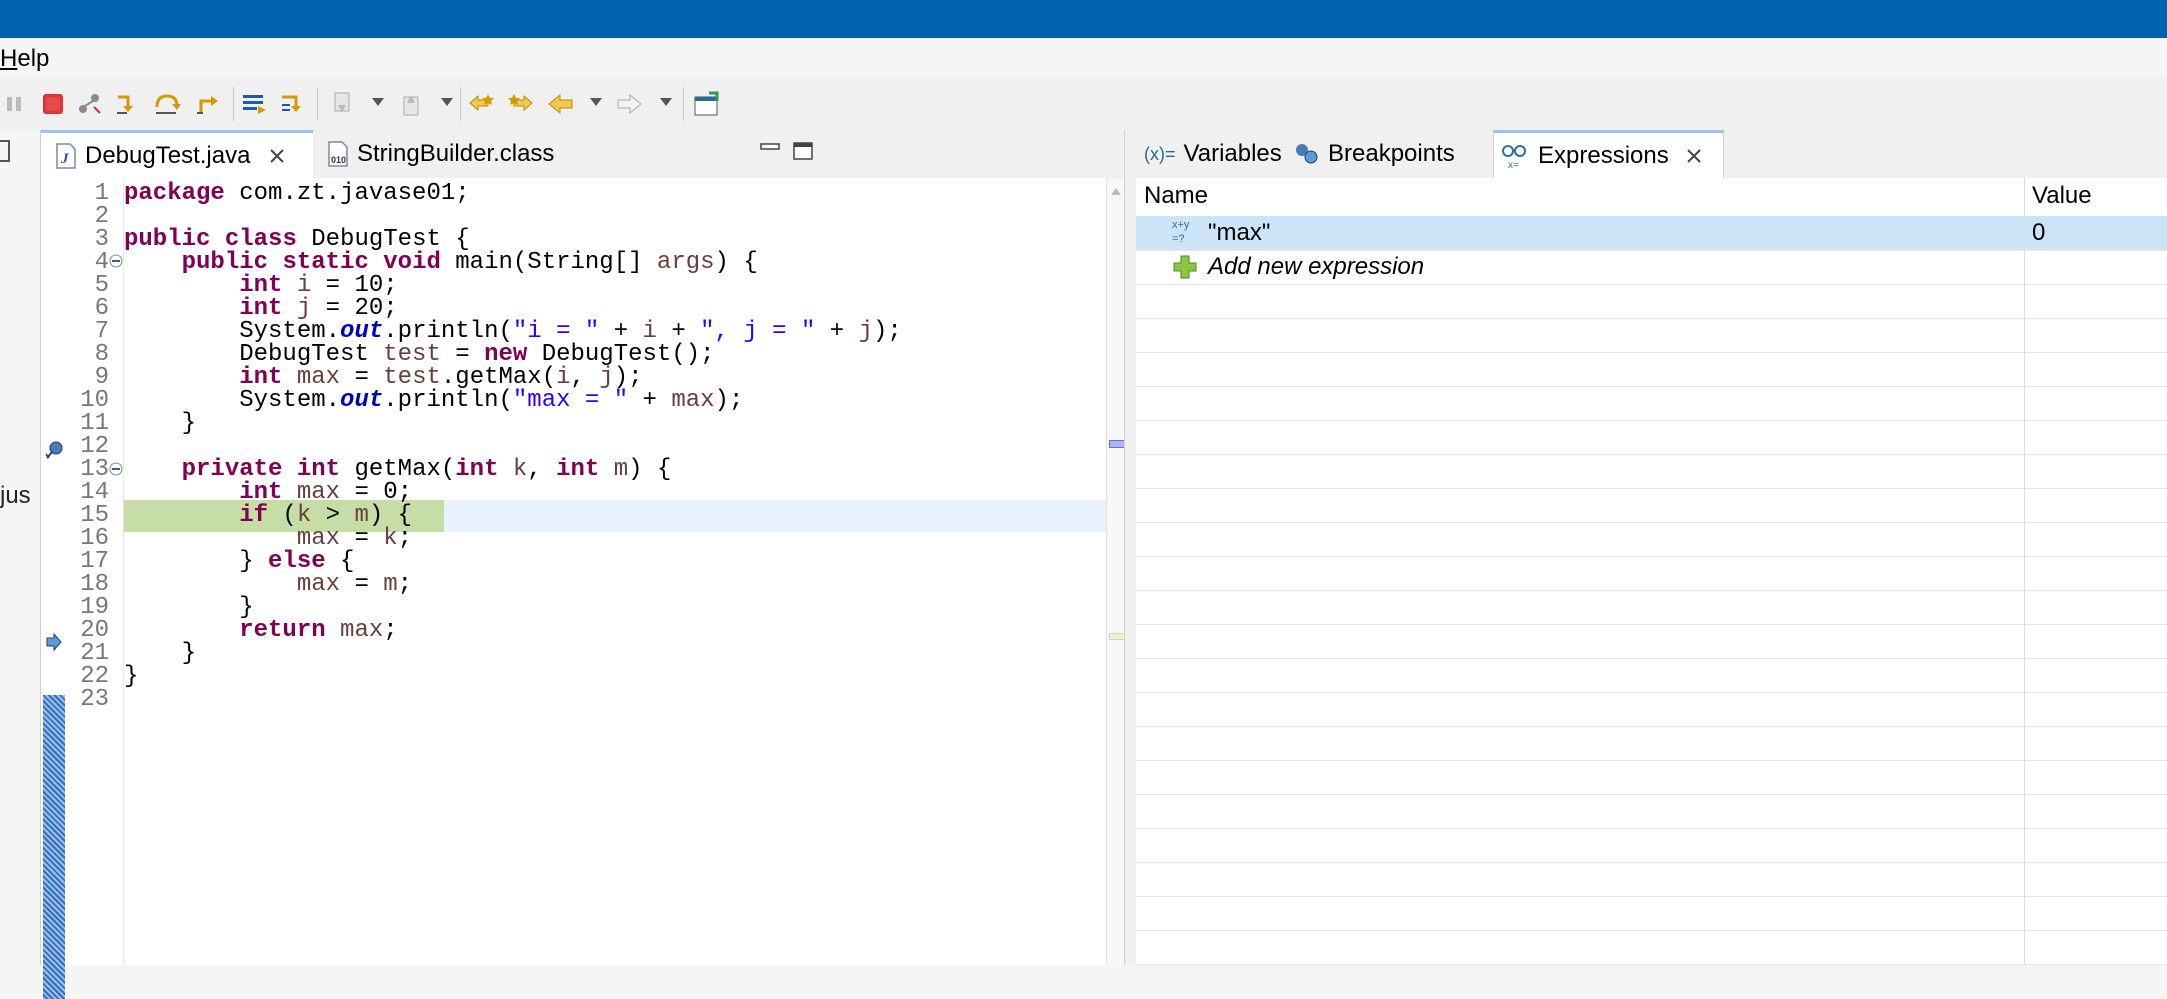 This screenshot has width=2167, height=999. What do you see at coordinates (1316, 266) in the screenshot?
I see `add-new-expression-label: Add new expression` at bounding box center [1316, 266].